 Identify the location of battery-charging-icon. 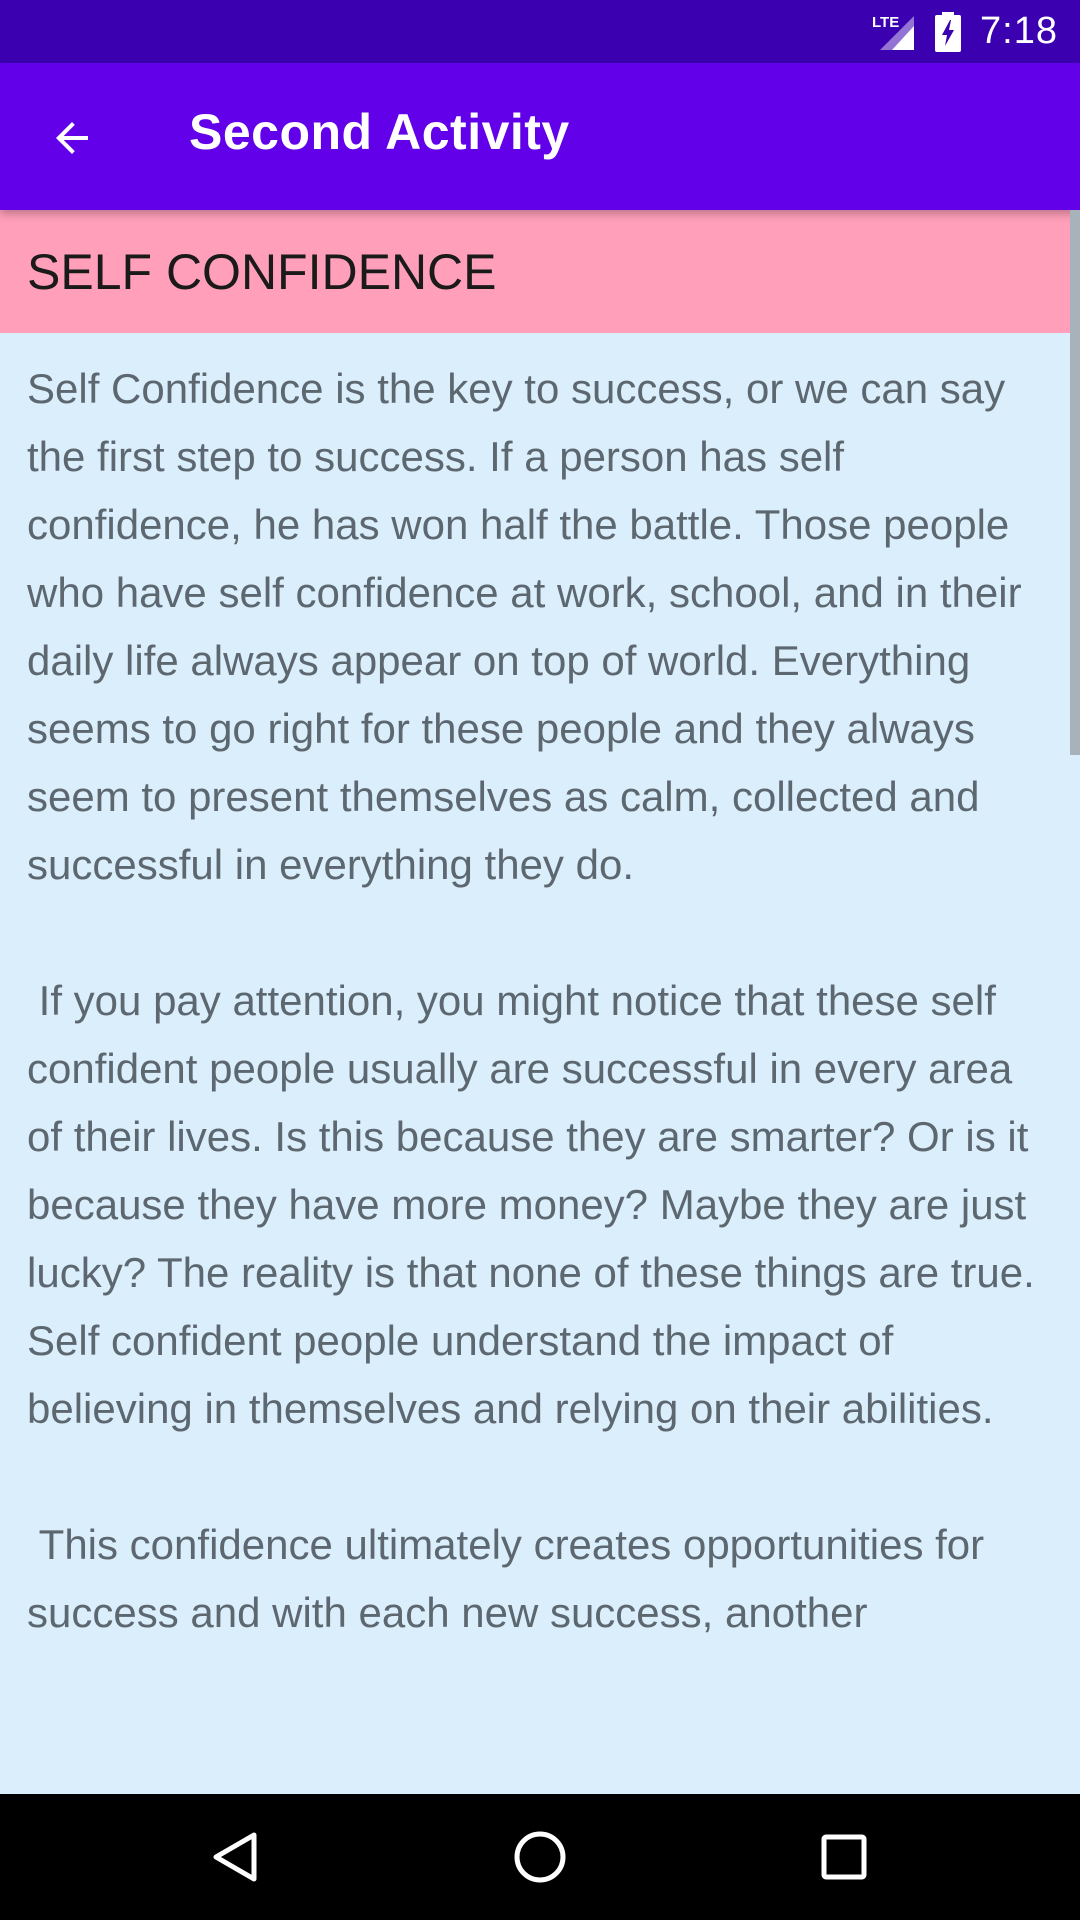
(948, 31).